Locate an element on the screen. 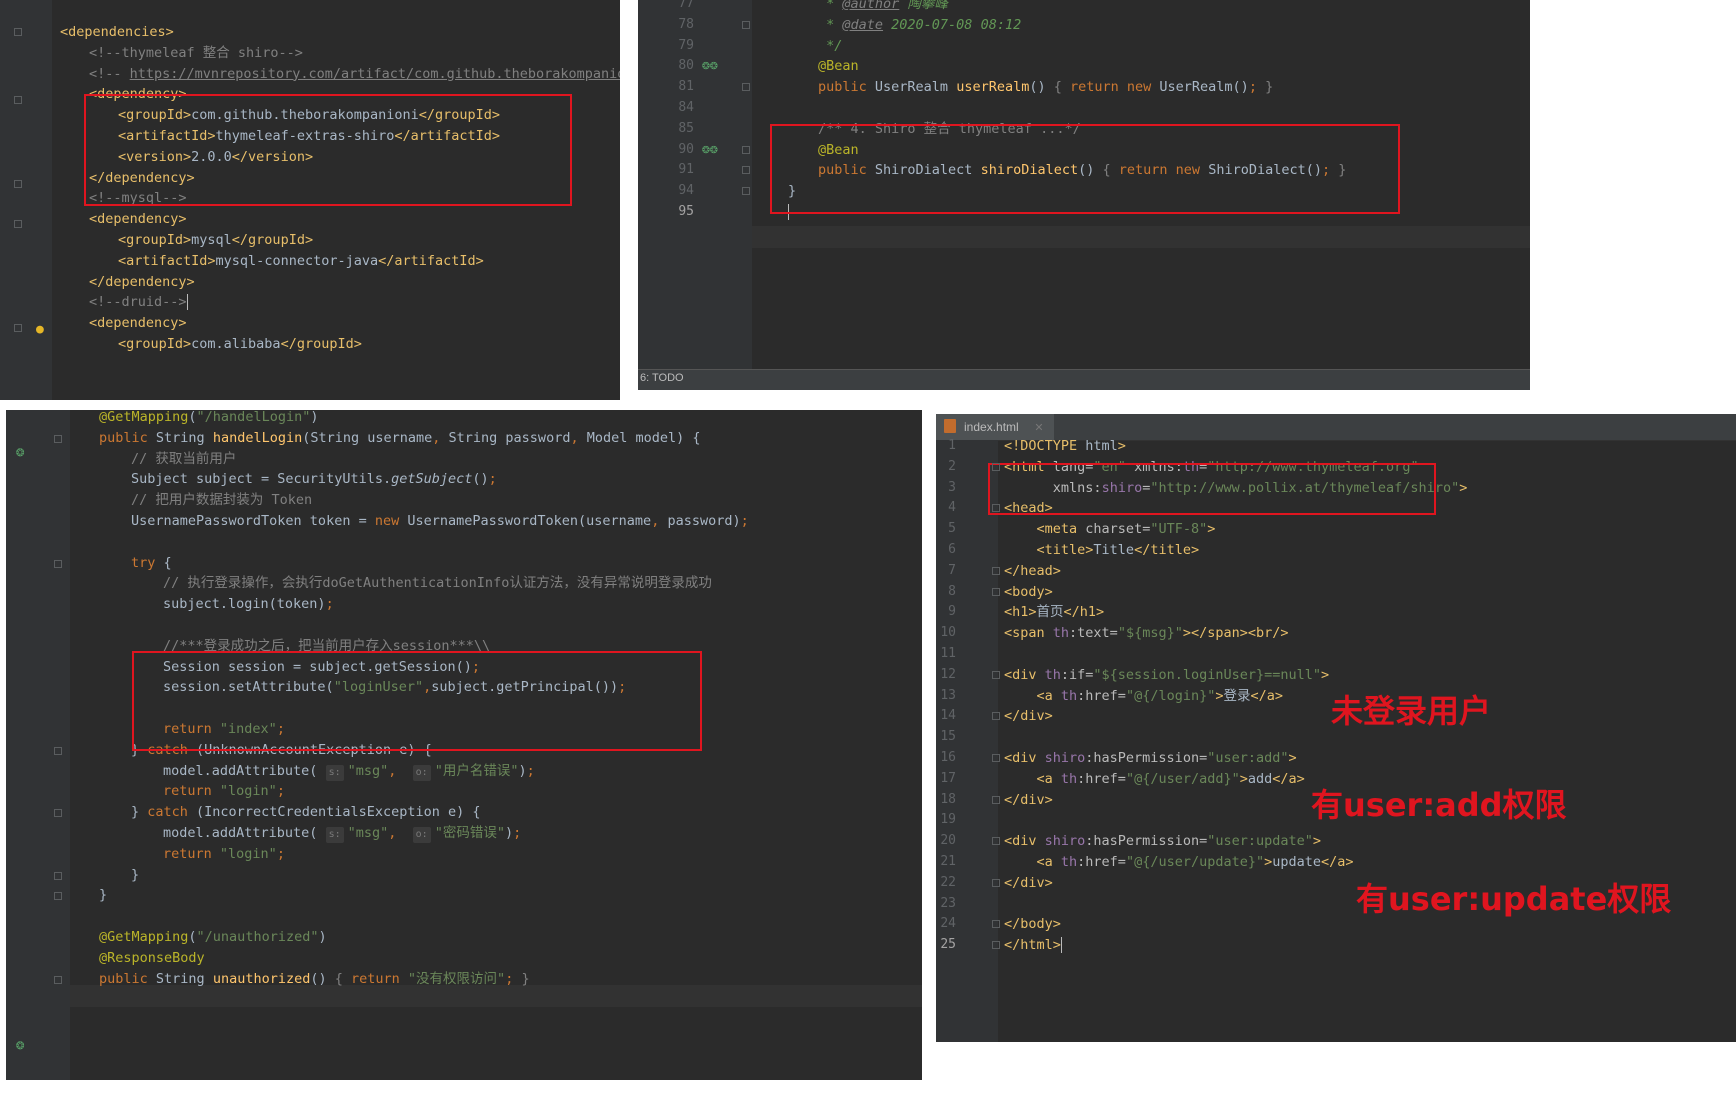 This screenshot has height=1116, width=1736. code-token: @Bean is located at coordinates (838, 66).